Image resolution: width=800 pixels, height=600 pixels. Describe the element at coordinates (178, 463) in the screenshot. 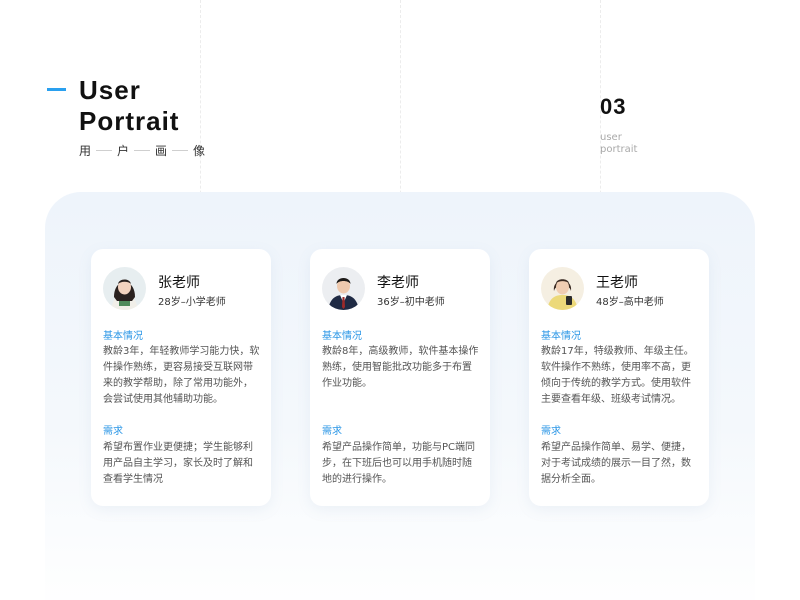

I see `section-body-needs: 希望布置作业更便捷；学生能够利用产品自主学习，家长及时了解和查看学生情况` at that location.